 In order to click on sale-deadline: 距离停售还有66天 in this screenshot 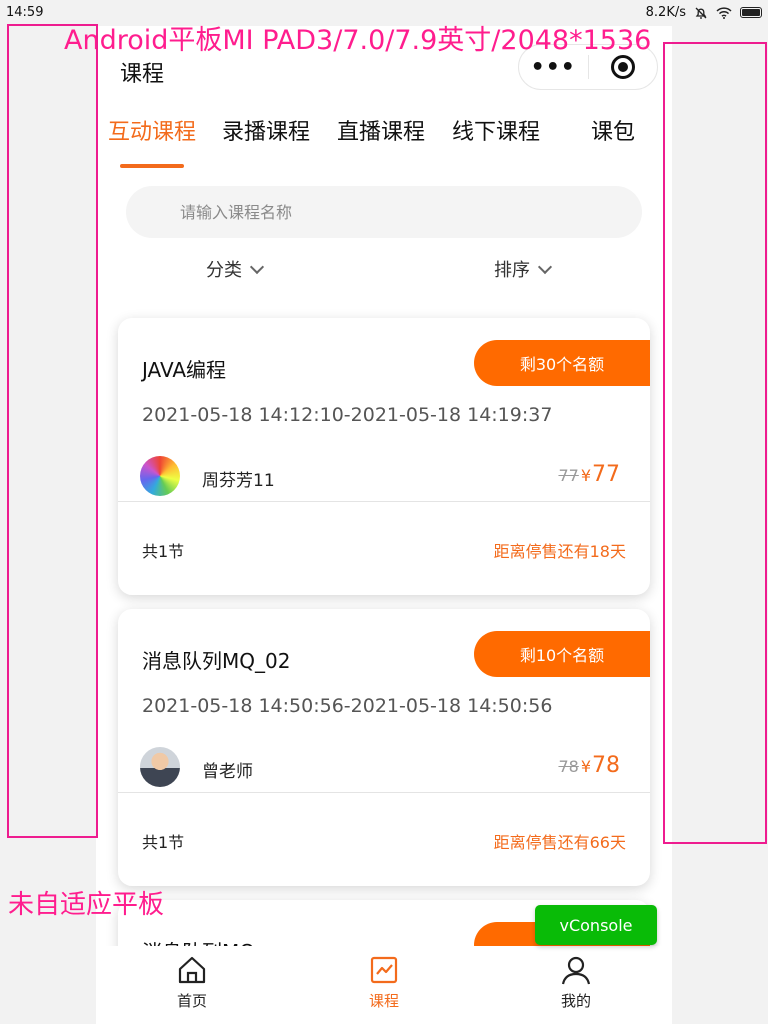, I will do `click(559, 842)`.